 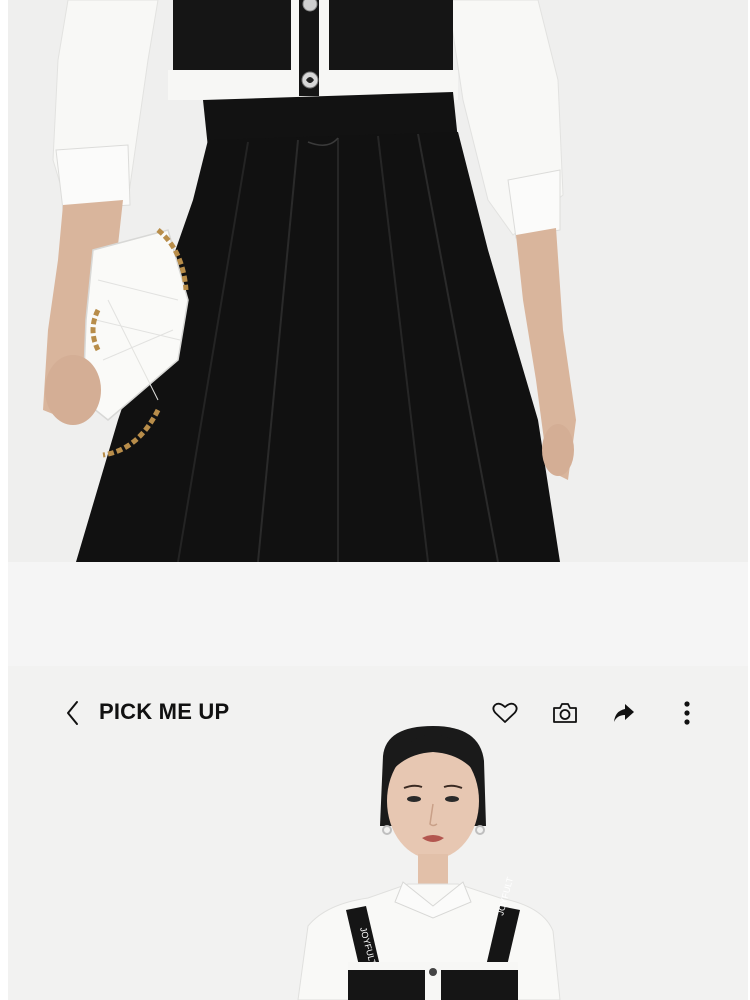 I want to click on back-button, so click(x=73, y=713).